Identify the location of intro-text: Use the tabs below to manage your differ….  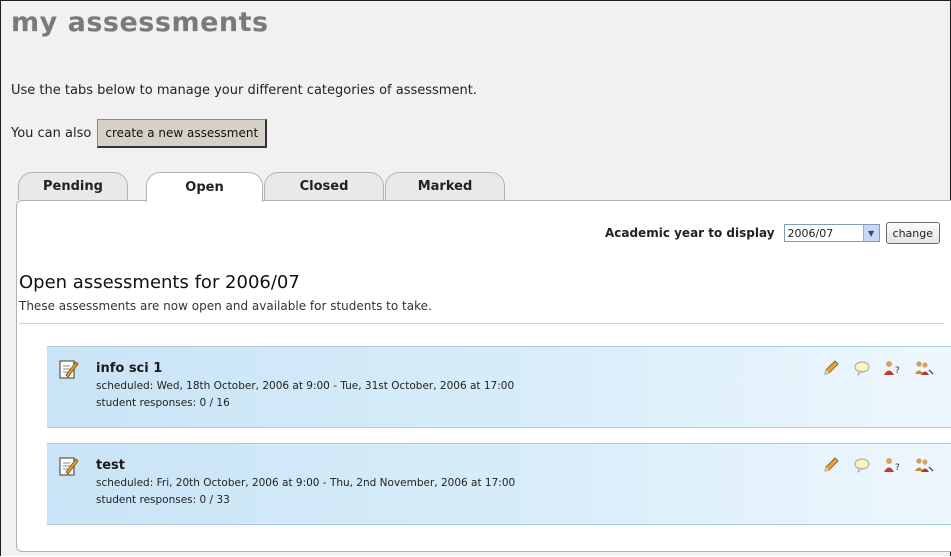
(244, 90).